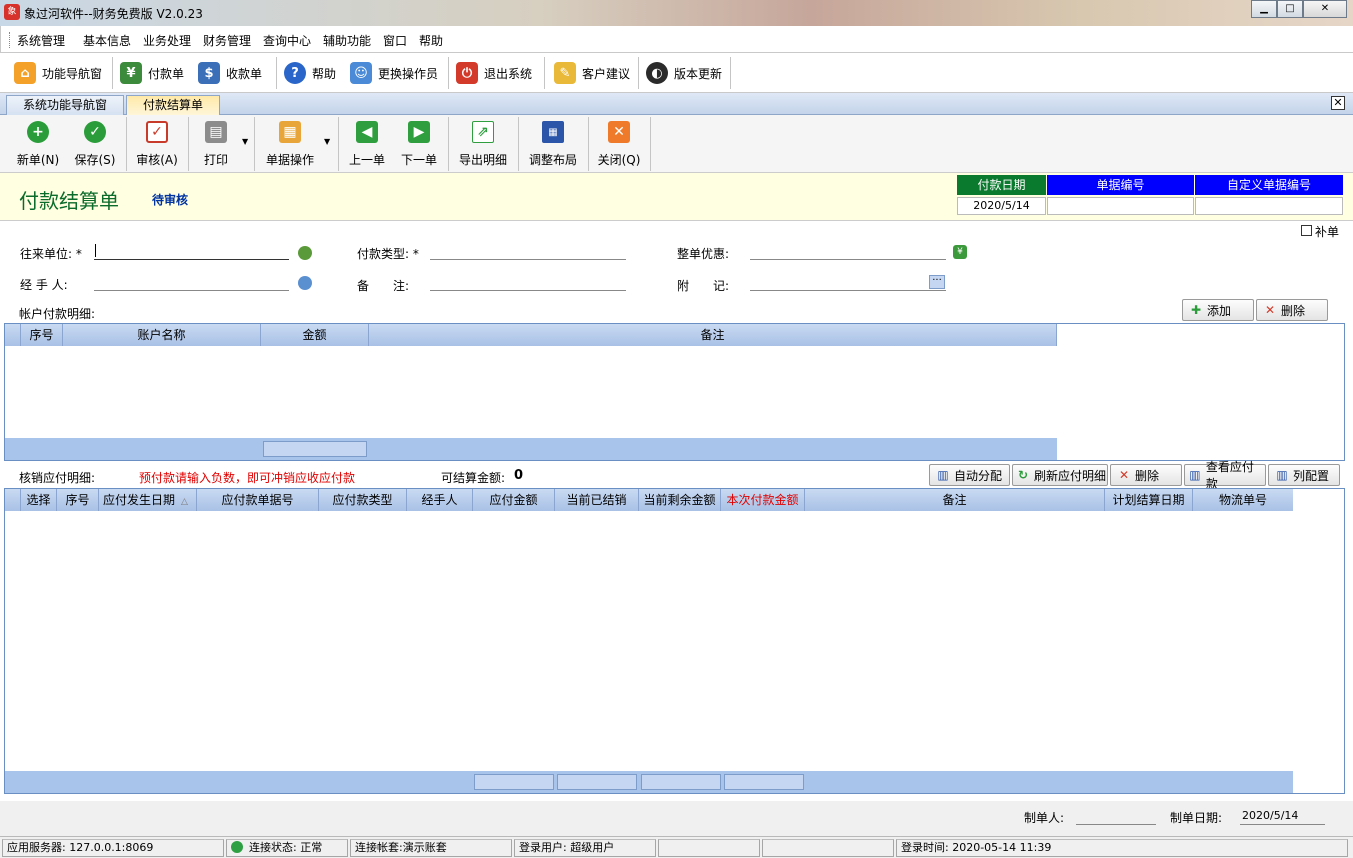  Describe the element at coordinates (167, 40) in the screenshot. I see `menu-business: 业务处理` at that location.